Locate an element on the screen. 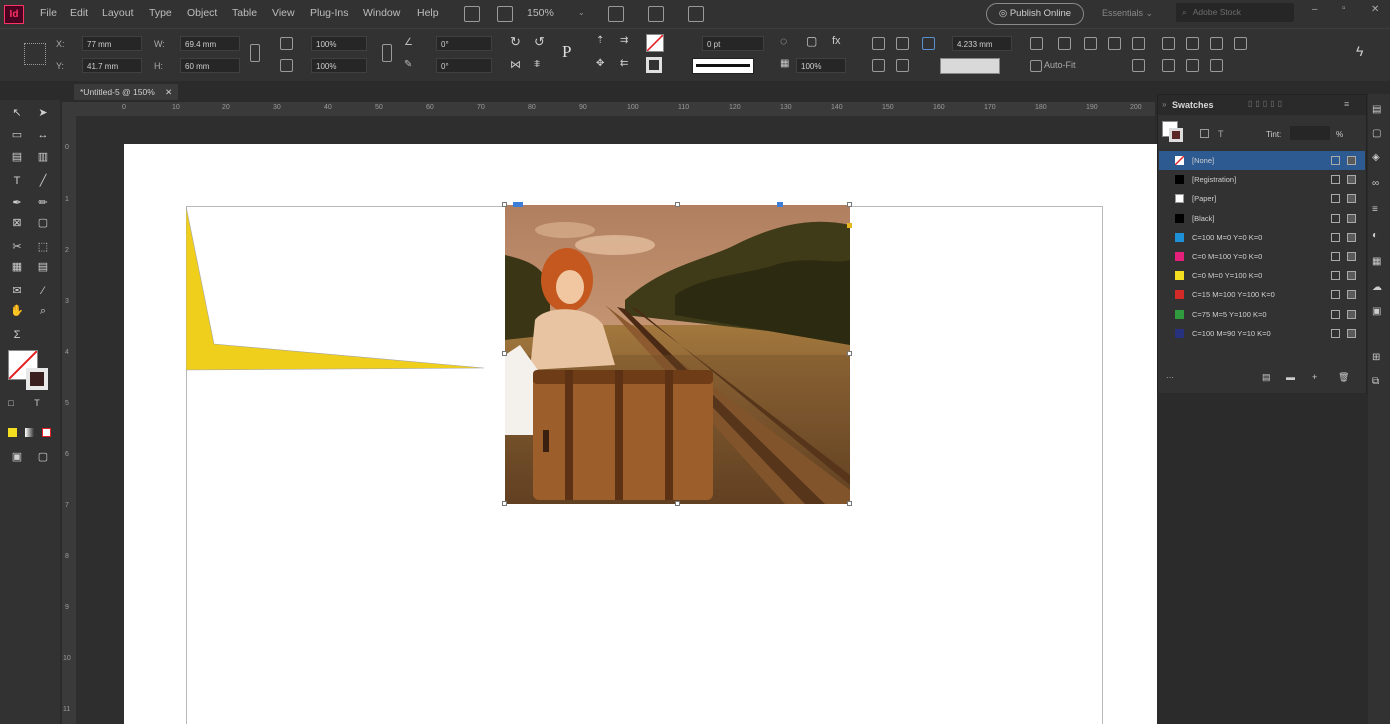 The image size is (1390, 724). menu-type: Type is located at coordinates (160, 13).